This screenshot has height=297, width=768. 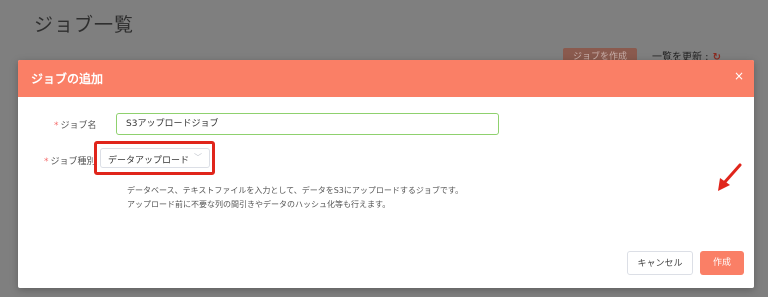 What do you see at coordinates (149, 161) in the screenshot?
I see `job-type-selected-value: データアップロード` at bounding box center [149, 161].